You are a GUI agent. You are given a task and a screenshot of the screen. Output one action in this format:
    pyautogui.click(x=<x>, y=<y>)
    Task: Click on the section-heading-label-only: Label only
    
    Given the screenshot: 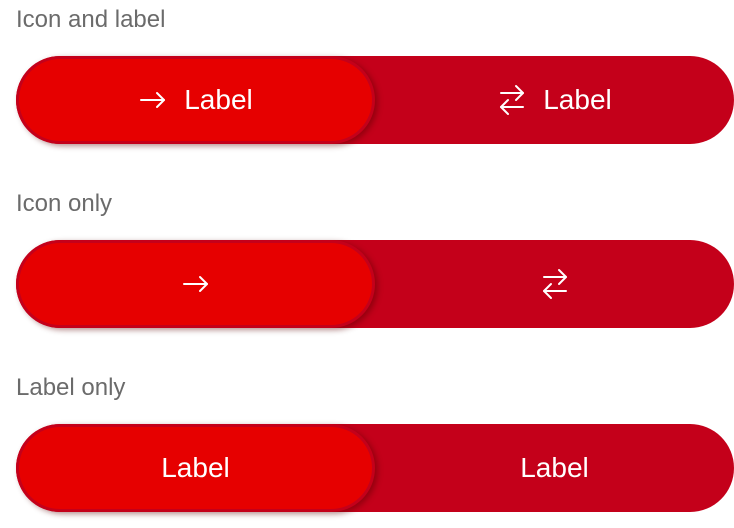 What is the action you would take?
    pyautogui.click(x=71, y=387)
    